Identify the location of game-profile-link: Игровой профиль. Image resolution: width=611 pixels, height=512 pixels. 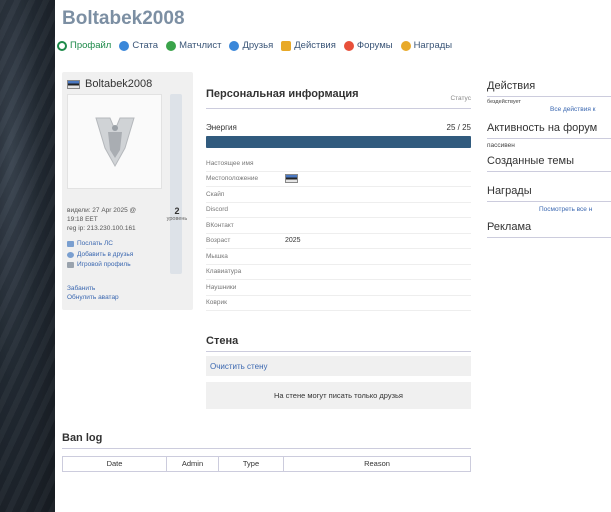
(100, 265).